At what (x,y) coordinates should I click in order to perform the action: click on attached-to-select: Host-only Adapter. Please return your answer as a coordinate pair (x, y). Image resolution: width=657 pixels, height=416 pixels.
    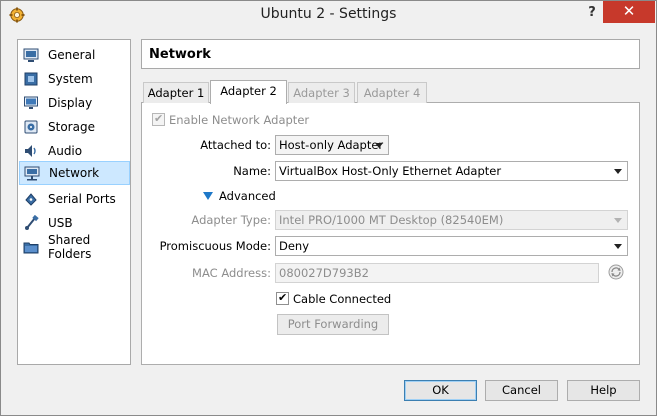
    Looking at the image, I should click on (332, 145).